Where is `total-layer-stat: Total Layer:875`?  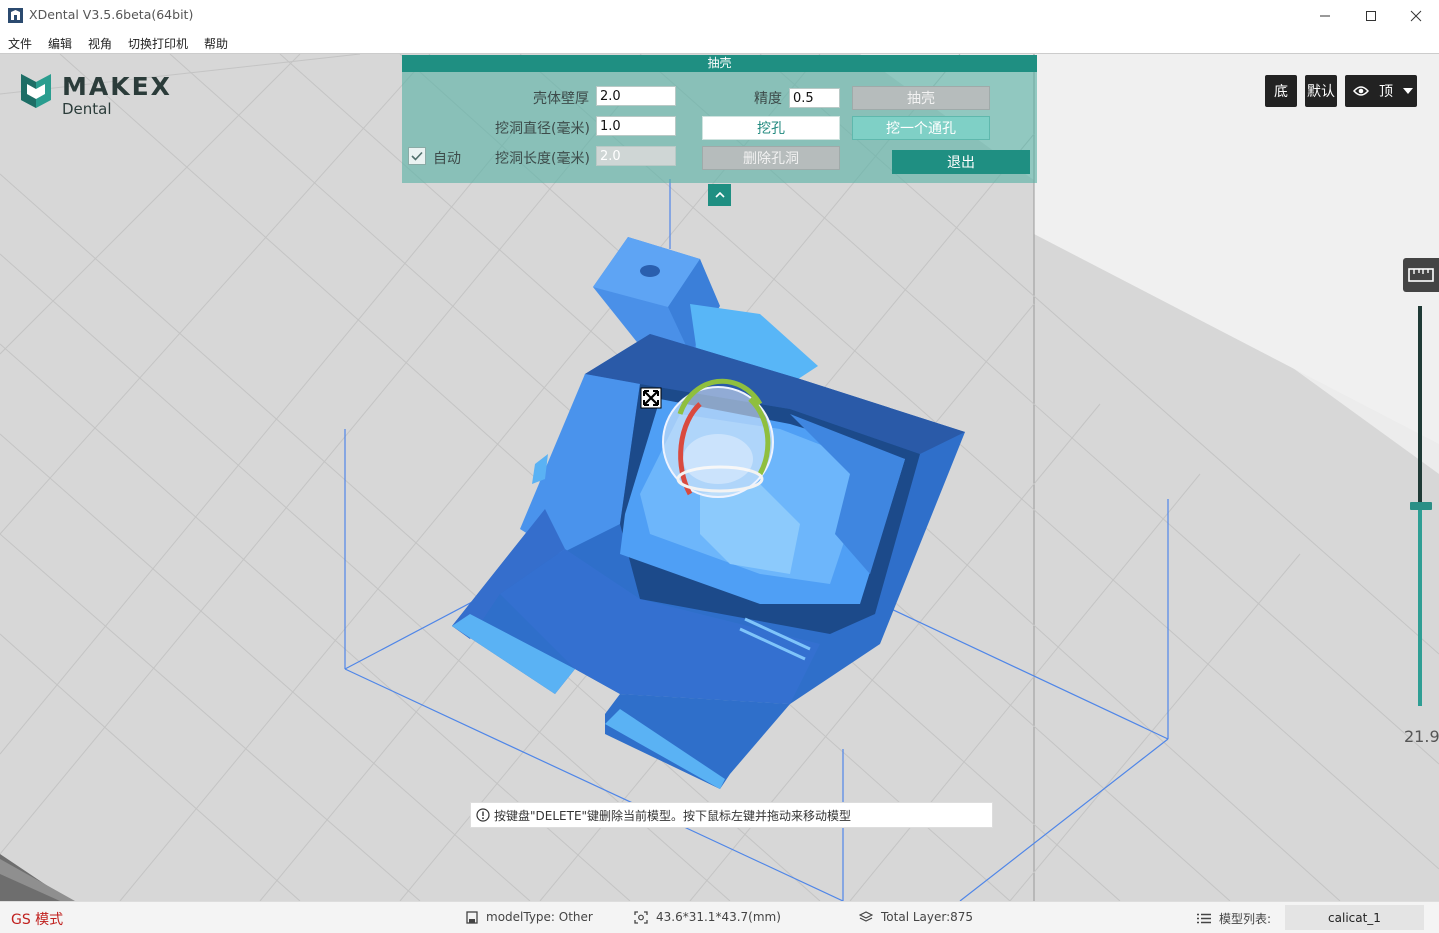
total-layer-stat: Total Layer:875 is located at coordinates (916, 917).